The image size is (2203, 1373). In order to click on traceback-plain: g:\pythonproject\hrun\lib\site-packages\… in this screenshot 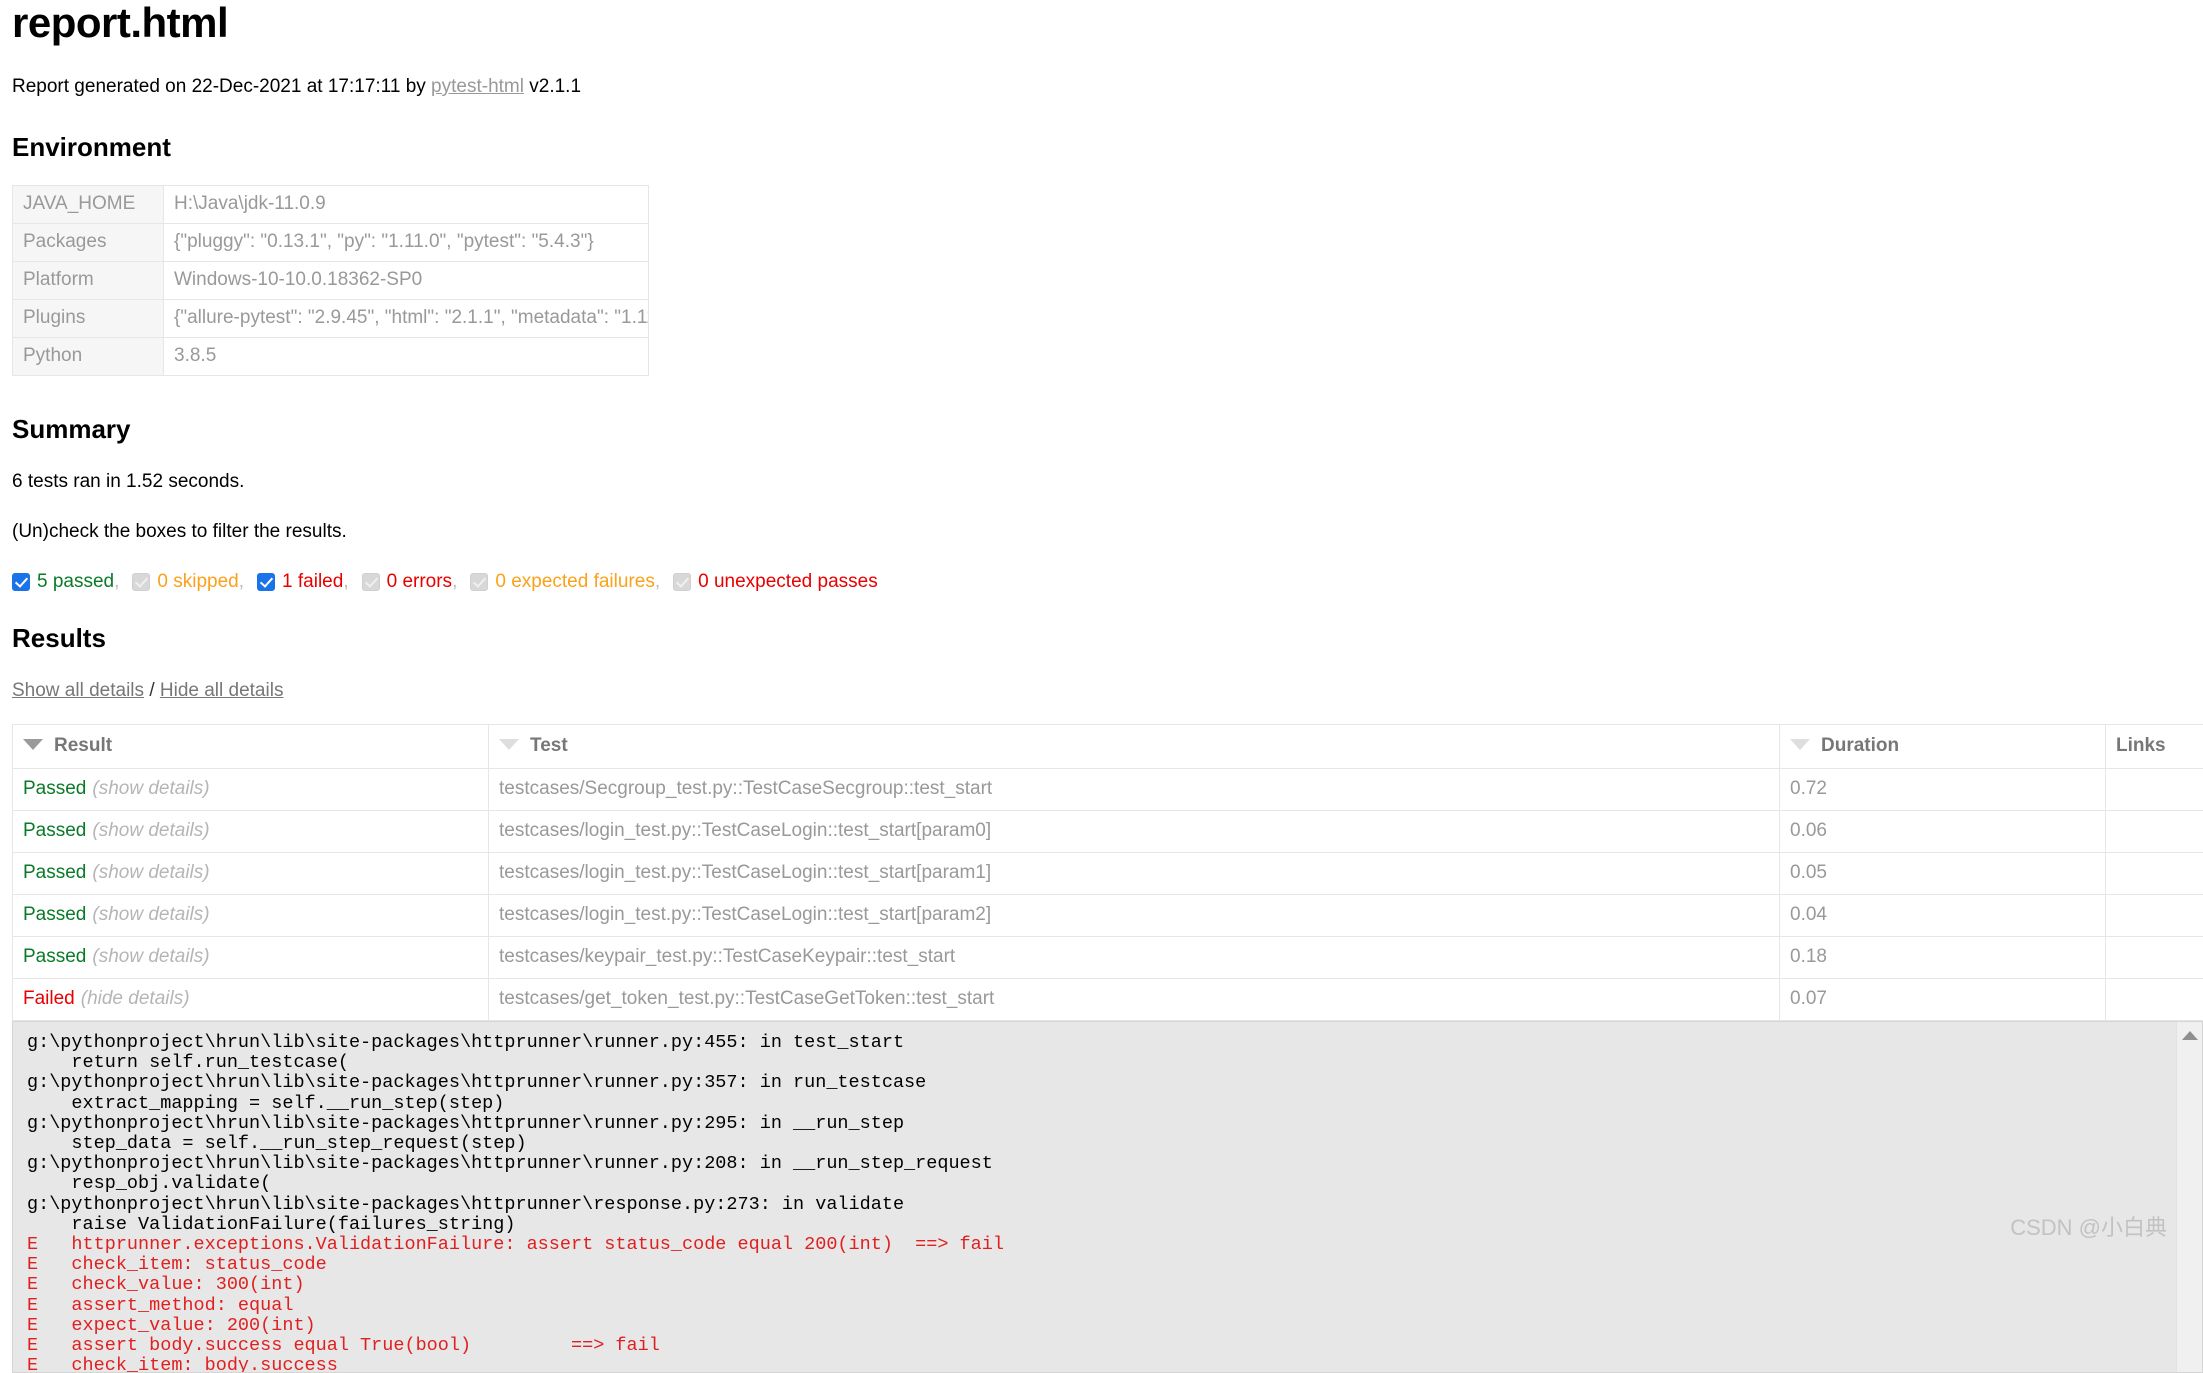, I will do `click(510, 1133)`.